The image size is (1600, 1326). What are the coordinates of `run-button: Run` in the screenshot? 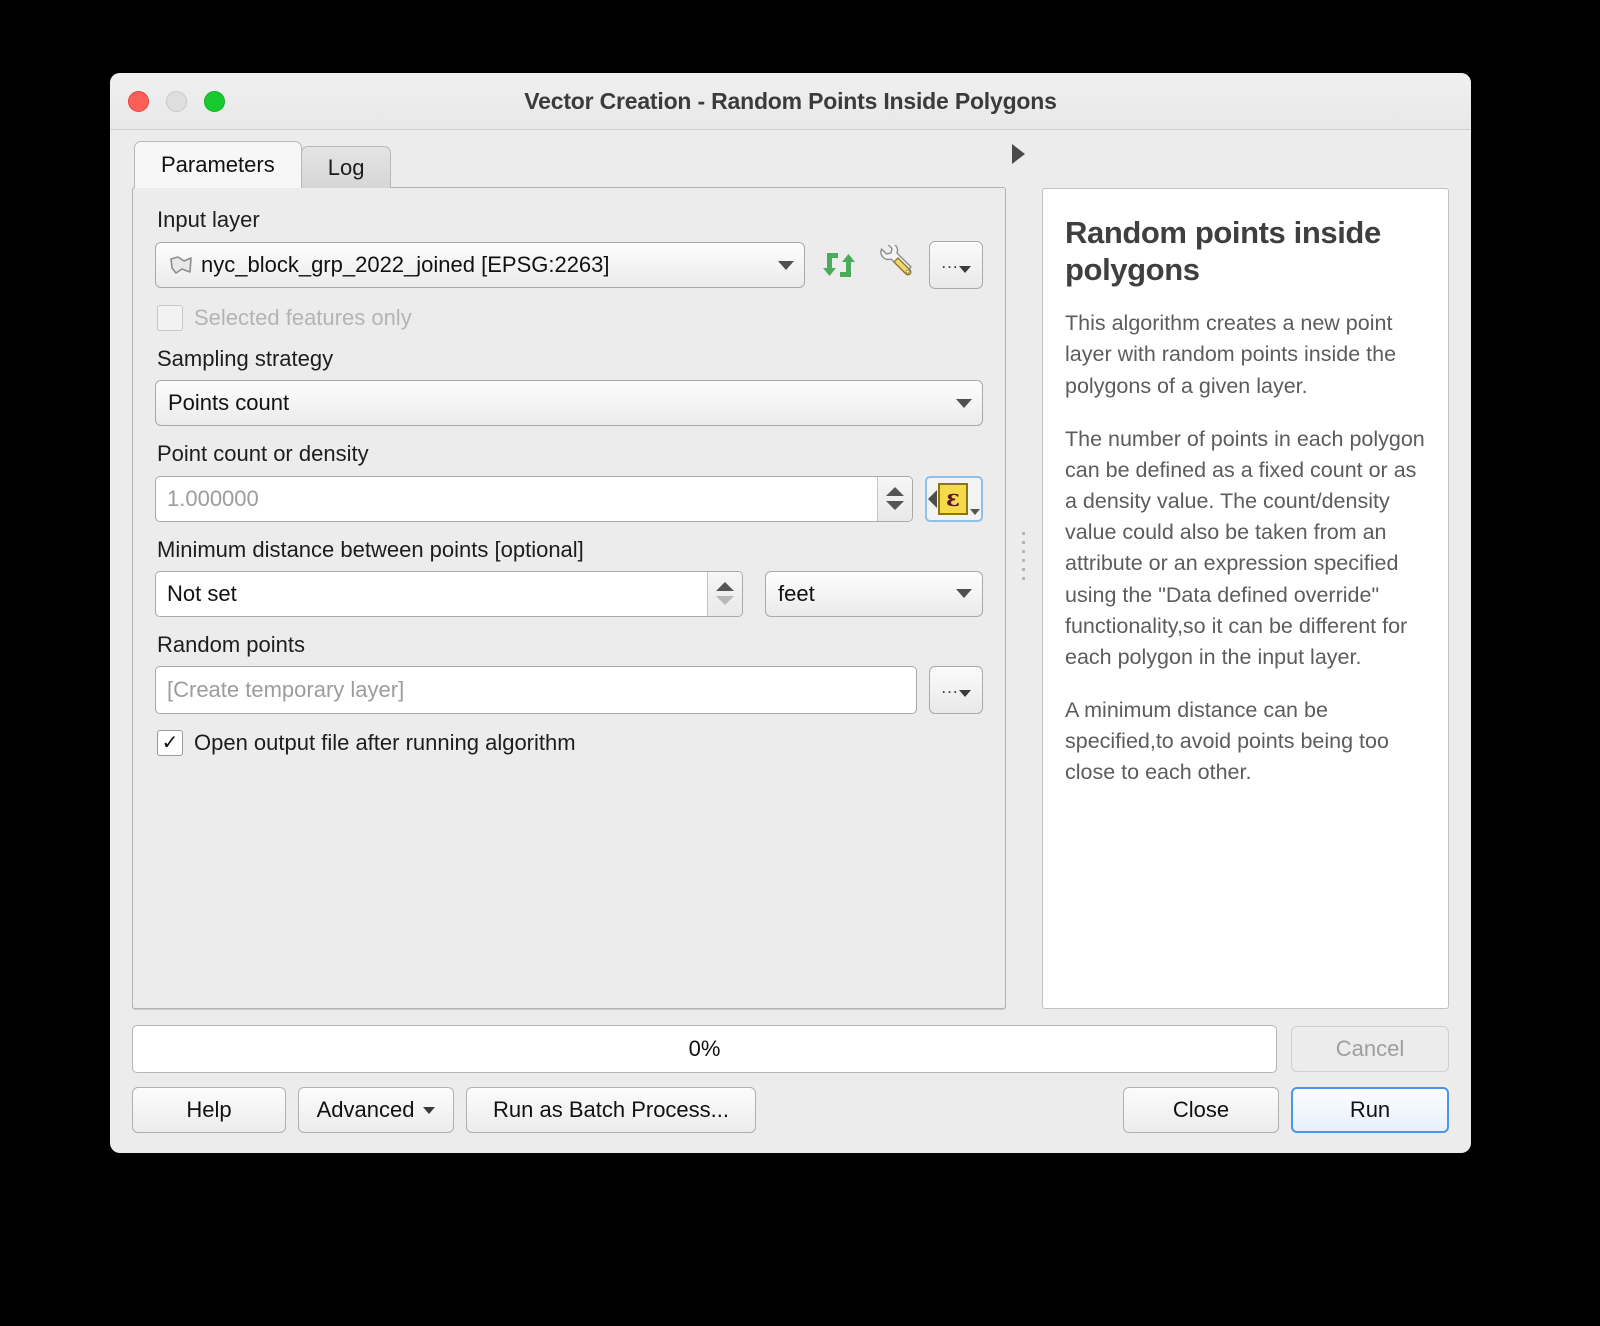 It's located at (1370, 1110).